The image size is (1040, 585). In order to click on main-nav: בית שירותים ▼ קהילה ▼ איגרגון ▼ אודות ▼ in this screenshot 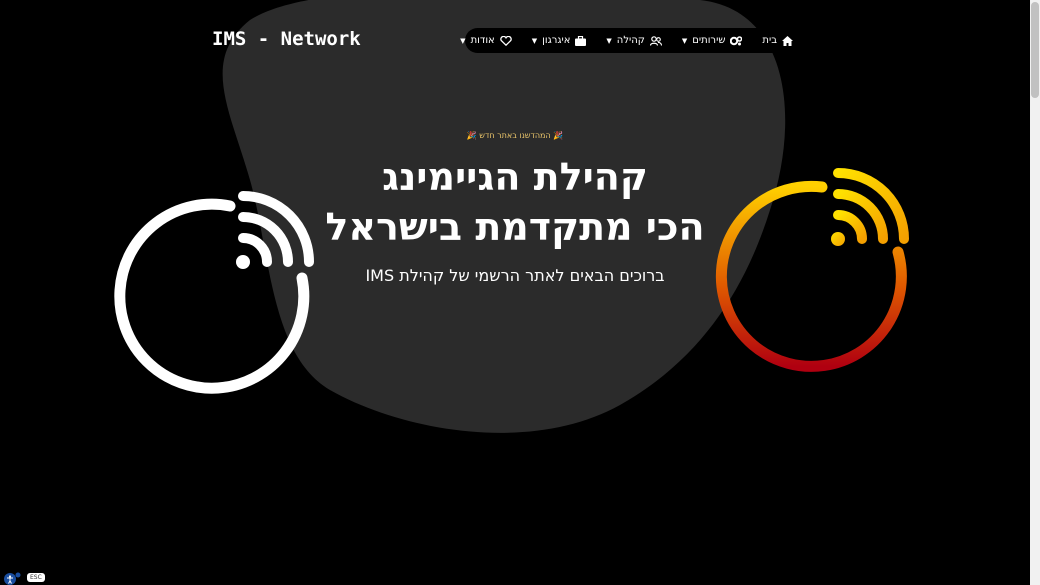, I will do `click(632, 40)`.